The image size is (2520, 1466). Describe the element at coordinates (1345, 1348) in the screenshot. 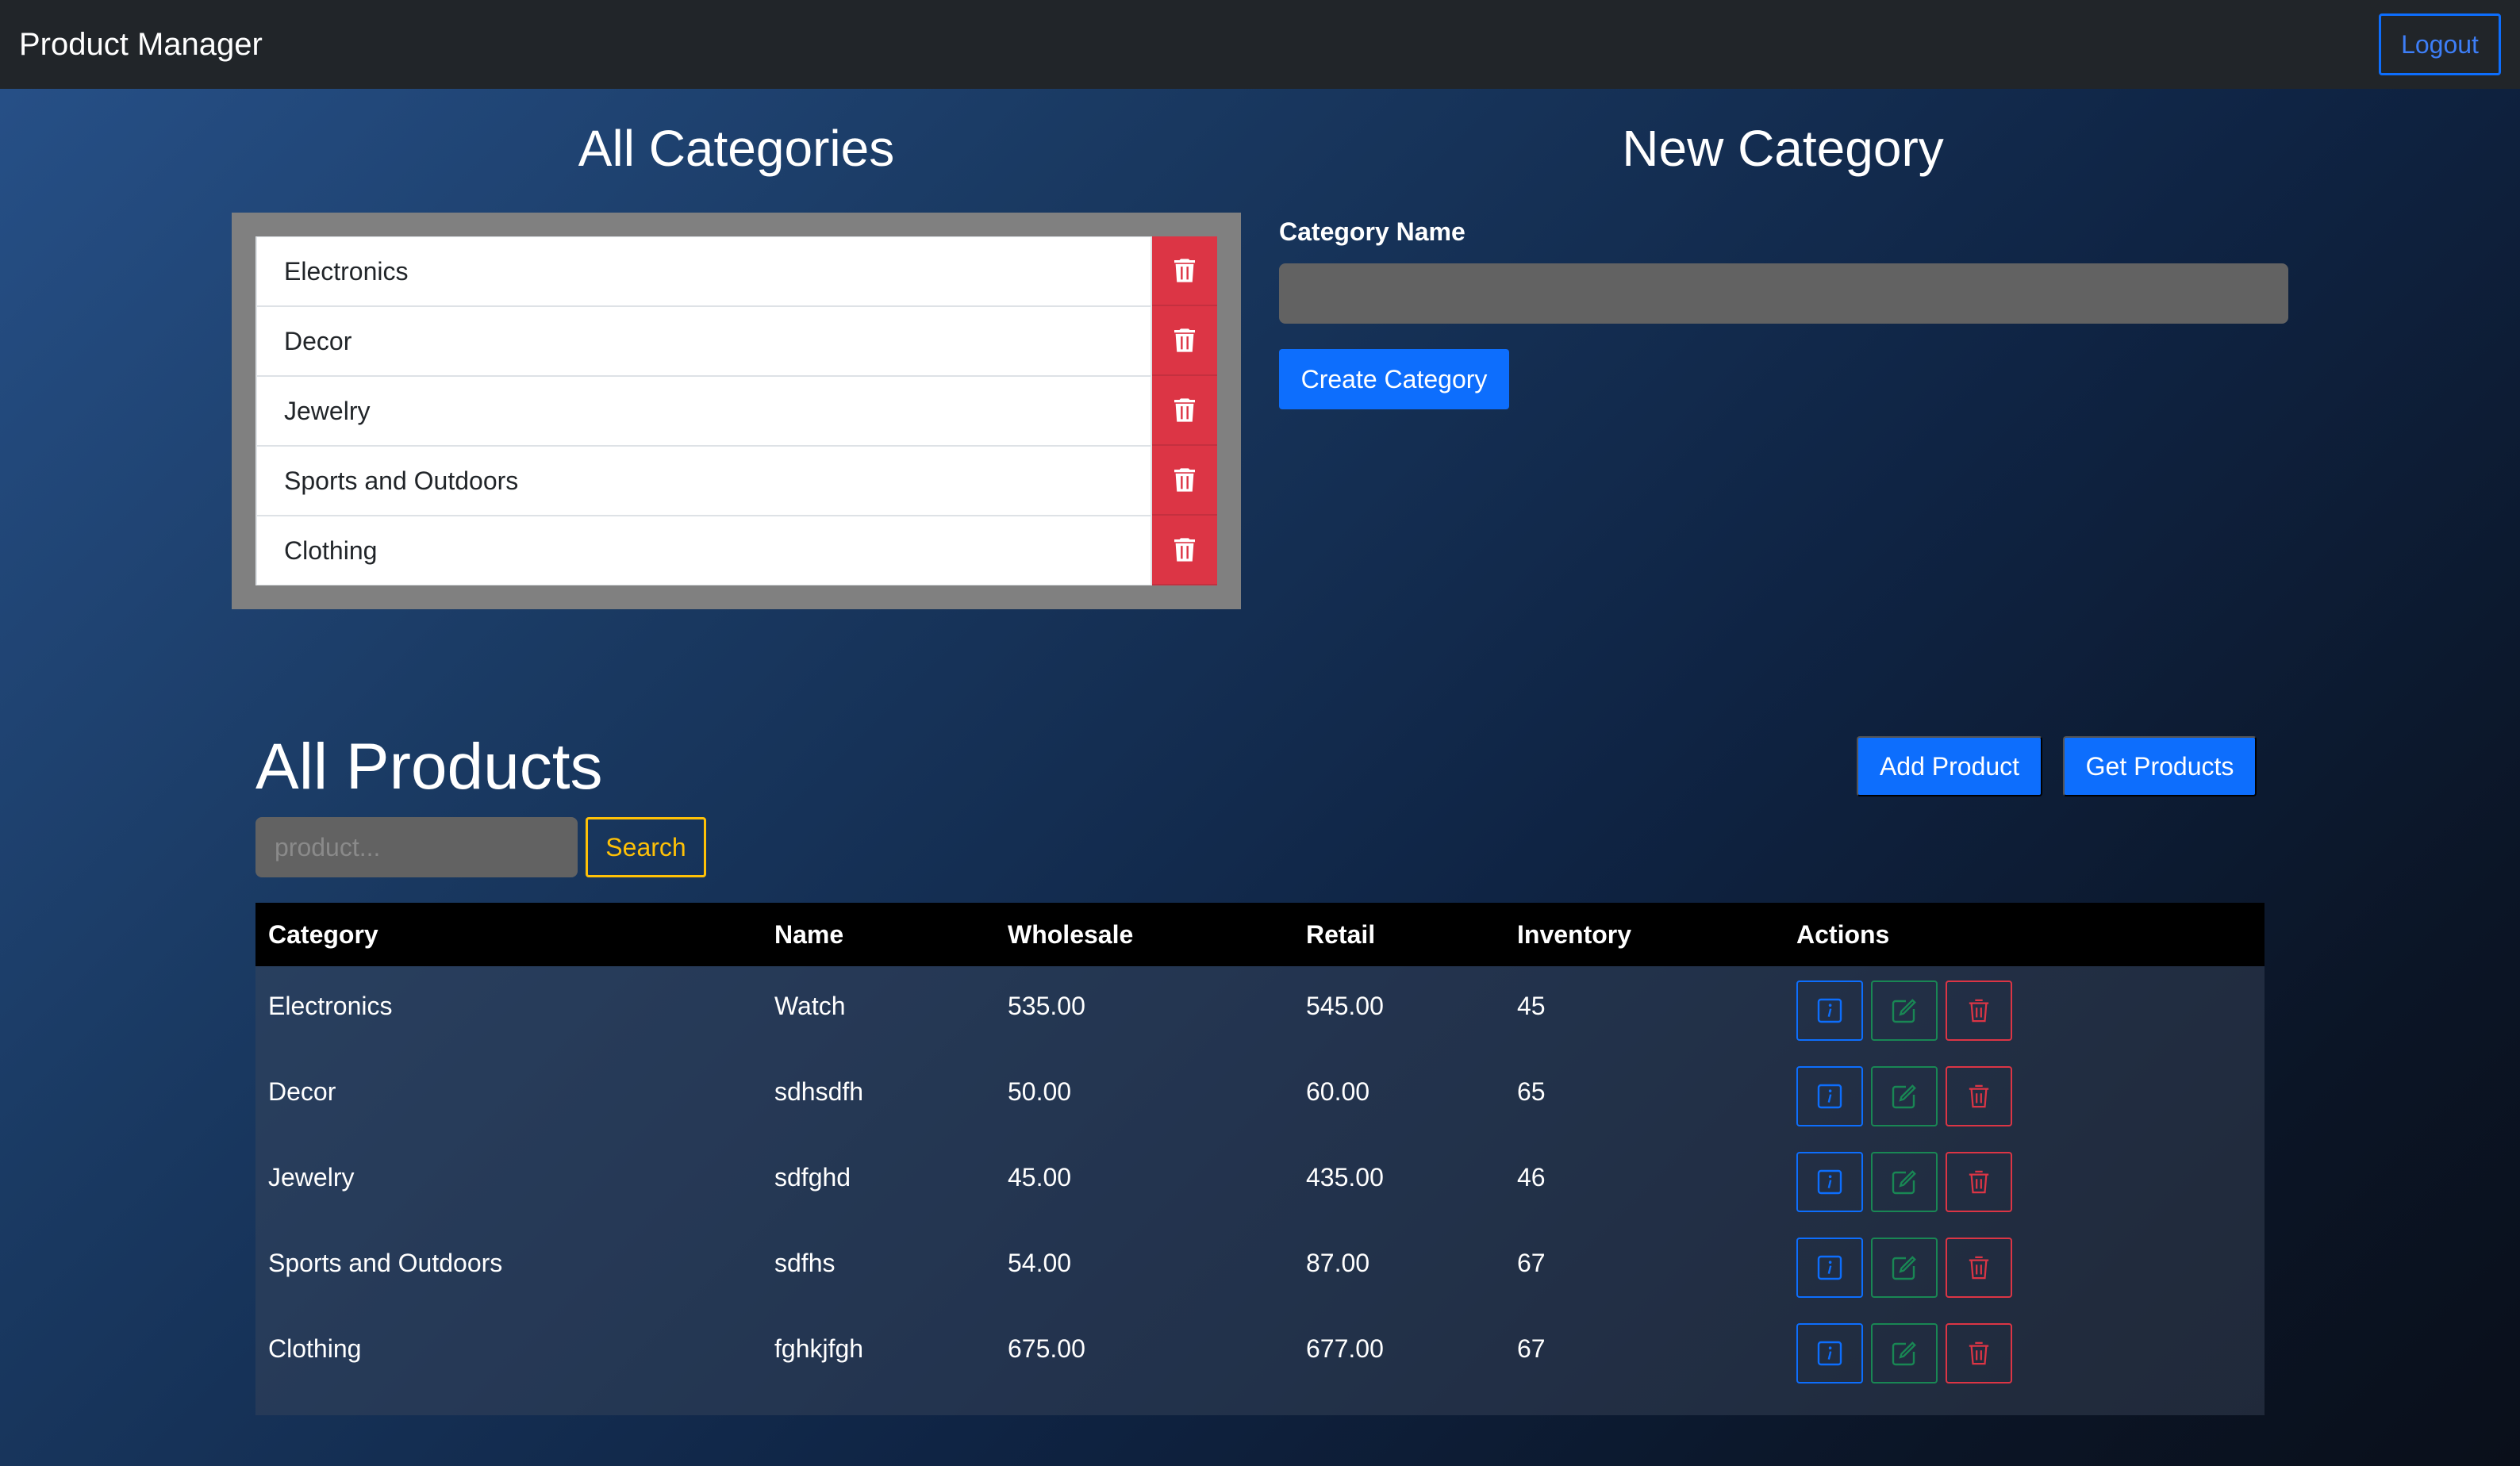

I see `cell-retail: 677.00` at that location.